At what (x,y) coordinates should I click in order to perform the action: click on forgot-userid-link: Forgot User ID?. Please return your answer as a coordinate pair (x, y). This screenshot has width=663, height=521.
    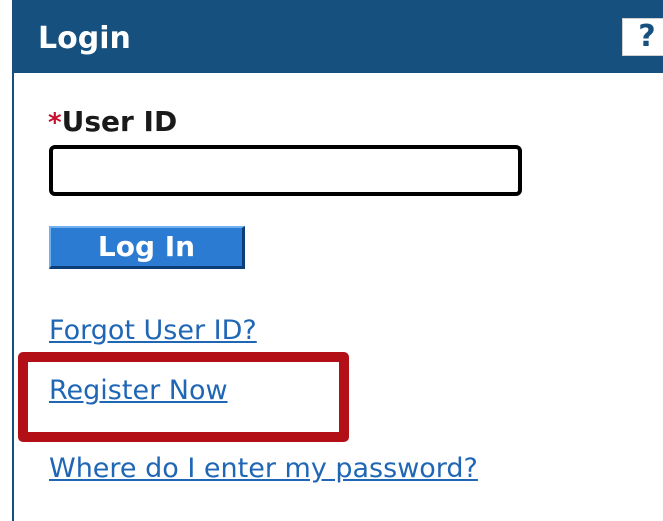
    Looking at the image, I should click on (153, 331).